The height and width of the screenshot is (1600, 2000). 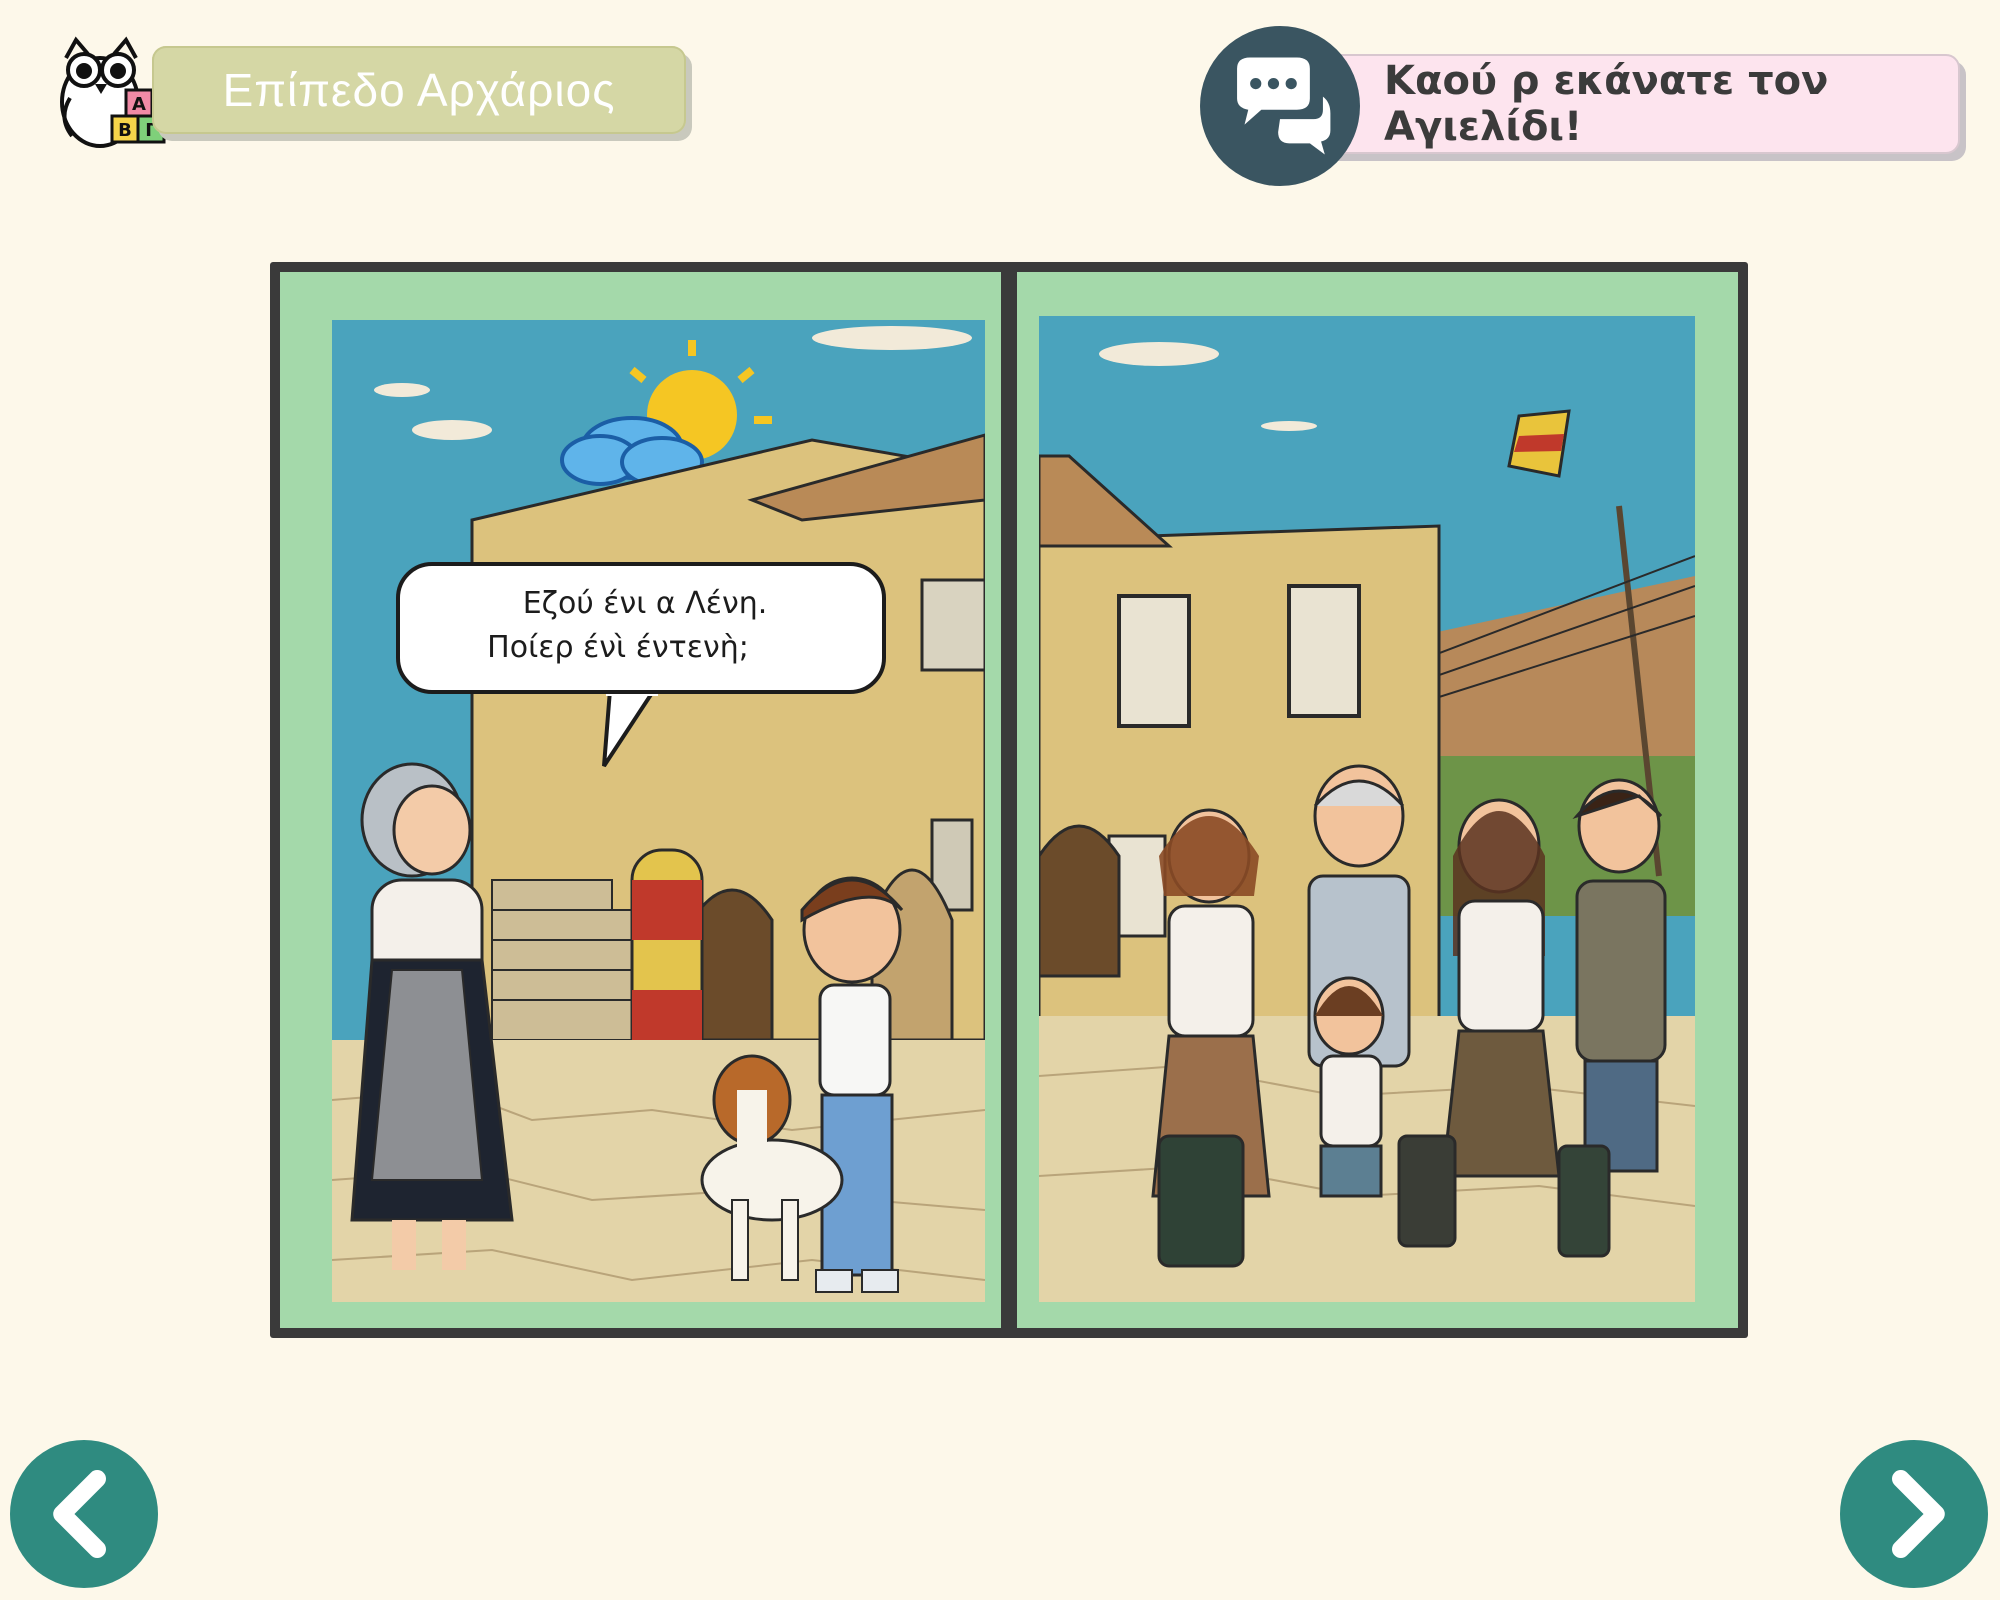 I want to click on speech-line-2: Ποίερ ένὶ έντενὴ;, so click(x=618, y=647).